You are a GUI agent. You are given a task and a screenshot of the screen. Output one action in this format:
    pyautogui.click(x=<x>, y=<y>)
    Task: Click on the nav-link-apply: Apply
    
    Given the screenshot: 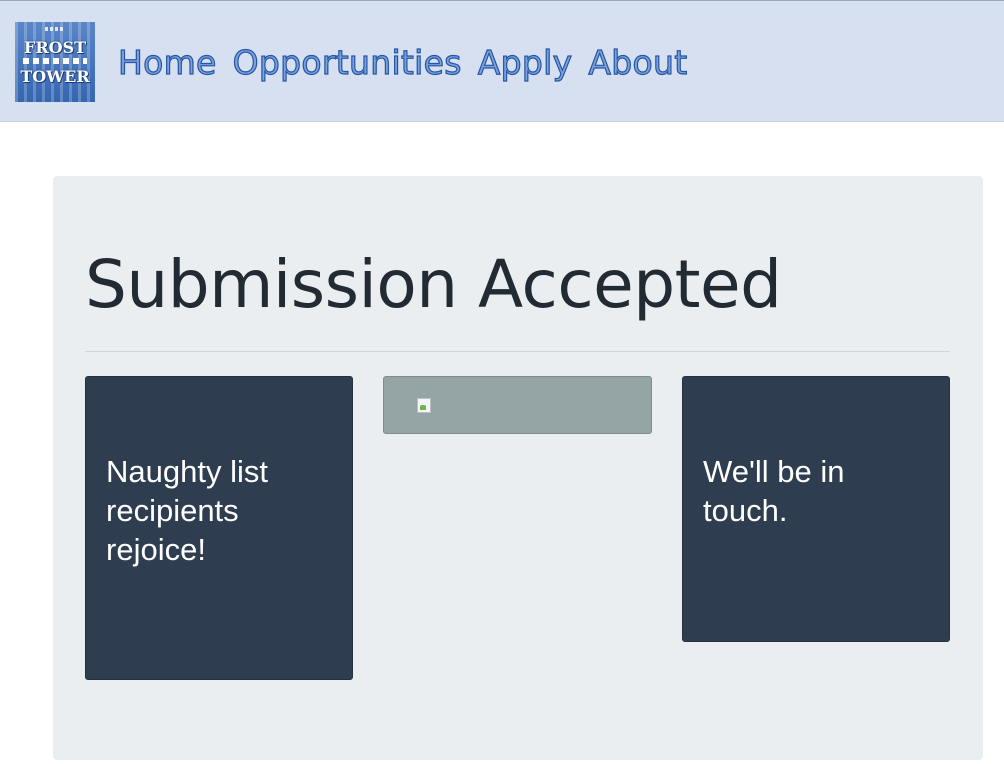 What is the action you would take?
    pyautogui.click(x=525, y=63)
    